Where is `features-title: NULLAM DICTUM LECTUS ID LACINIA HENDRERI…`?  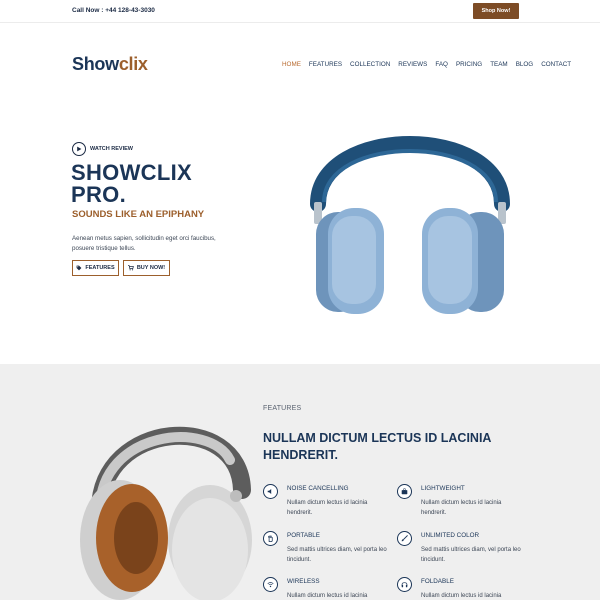
features-title: NULLAM DICTUM LECTUS ID LACINIA HENDRERI… is located at coordinates (377, 446).